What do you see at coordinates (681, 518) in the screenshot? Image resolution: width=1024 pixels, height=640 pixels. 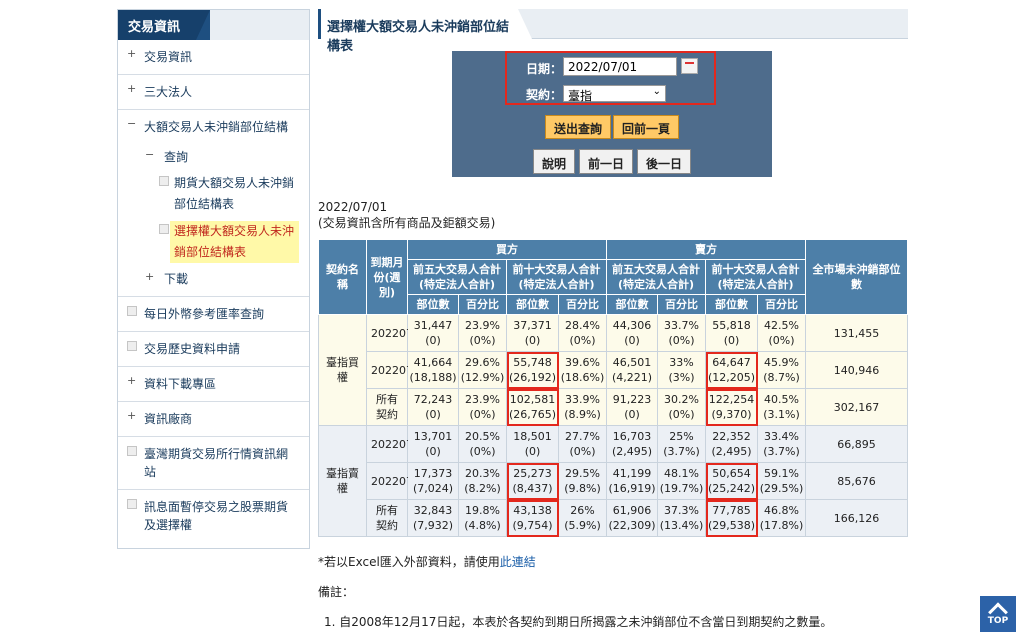 I see `s5-percent-cell: 37.3% (13.4%)` at bounding box center [681, 518].